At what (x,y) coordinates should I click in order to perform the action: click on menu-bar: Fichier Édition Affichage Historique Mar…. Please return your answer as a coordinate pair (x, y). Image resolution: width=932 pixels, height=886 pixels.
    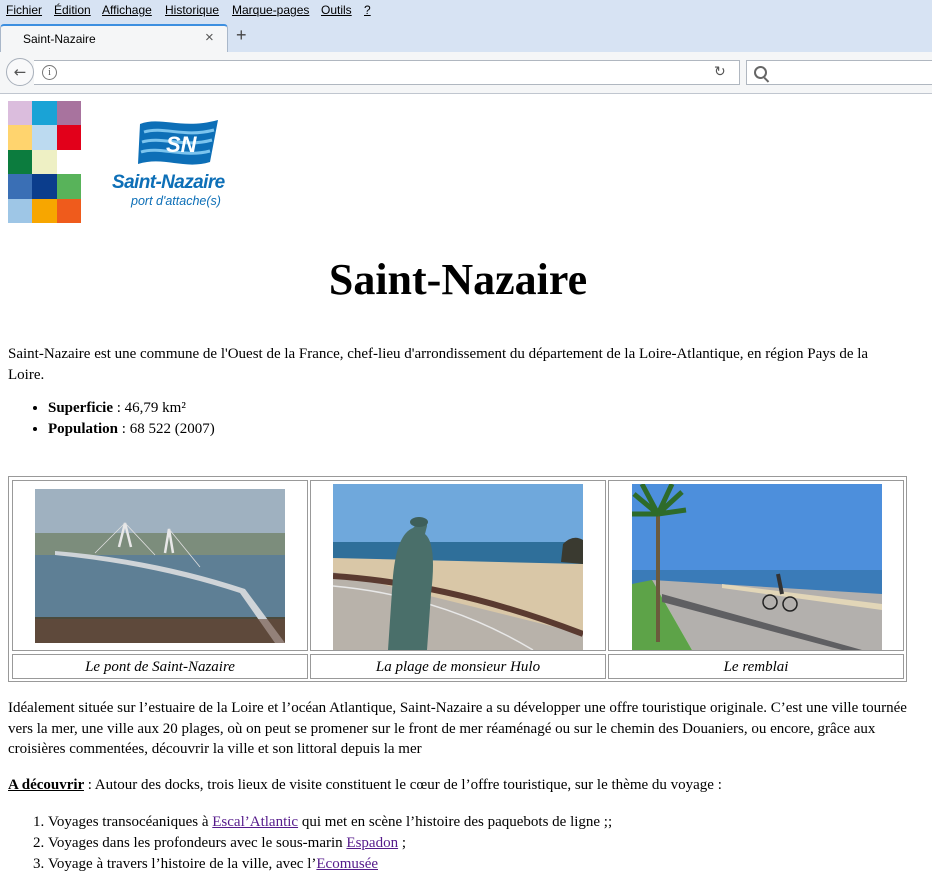
    Looking at the image, I should click on (466, 10).